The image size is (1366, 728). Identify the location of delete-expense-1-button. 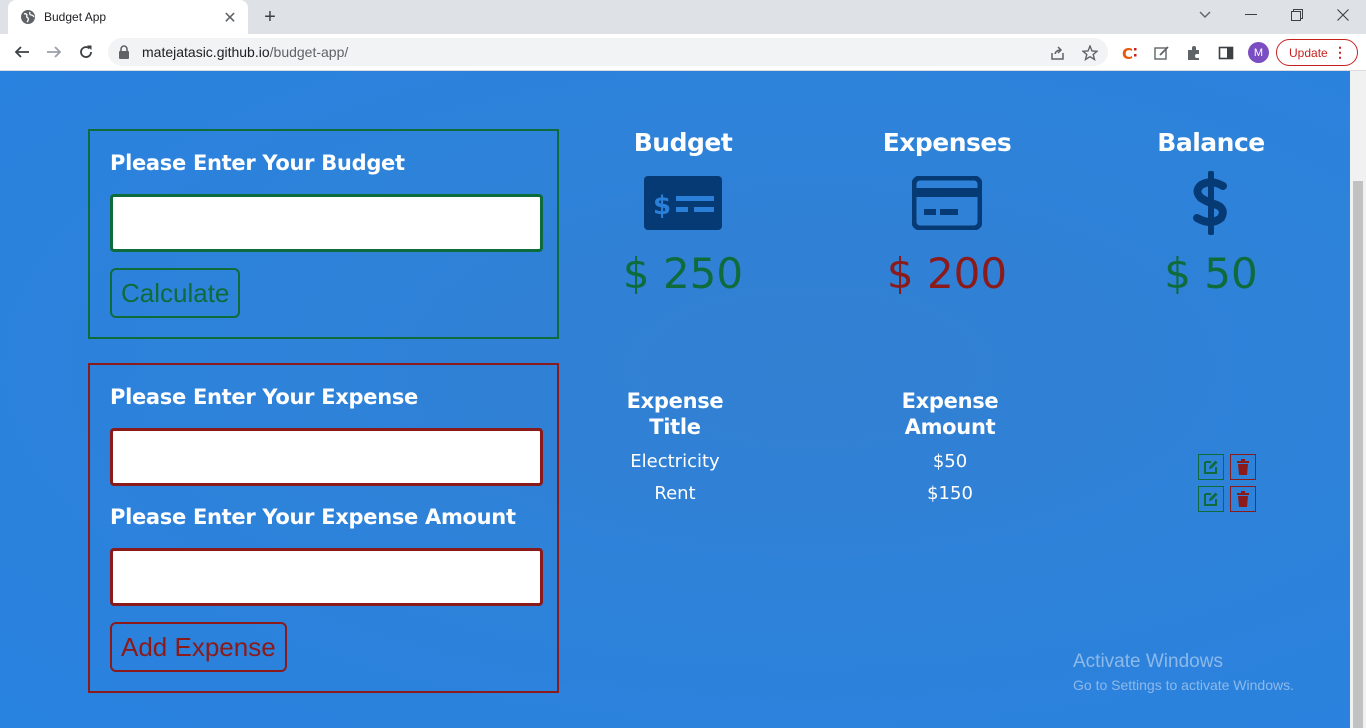
(1243, 467).